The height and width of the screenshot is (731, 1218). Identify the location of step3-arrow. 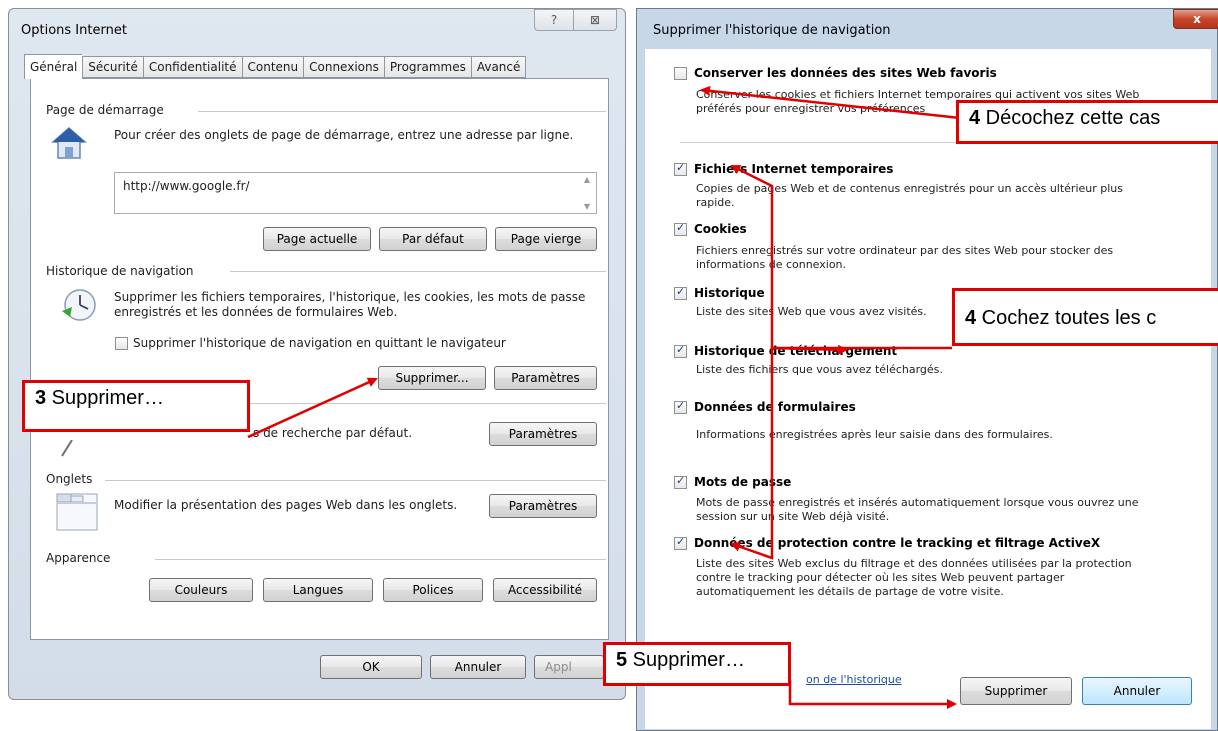
(312, 408).